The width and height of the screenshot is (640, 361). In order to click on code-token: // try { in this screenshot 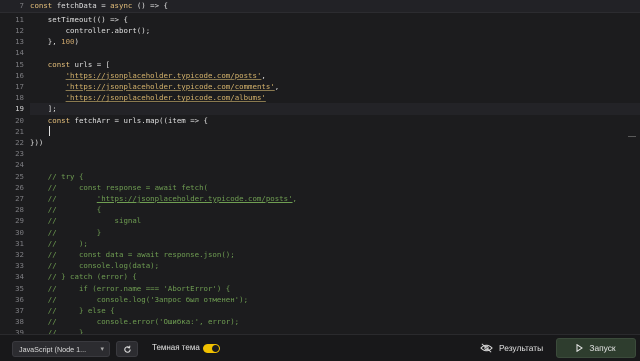, I will do `click(57, 176)`.